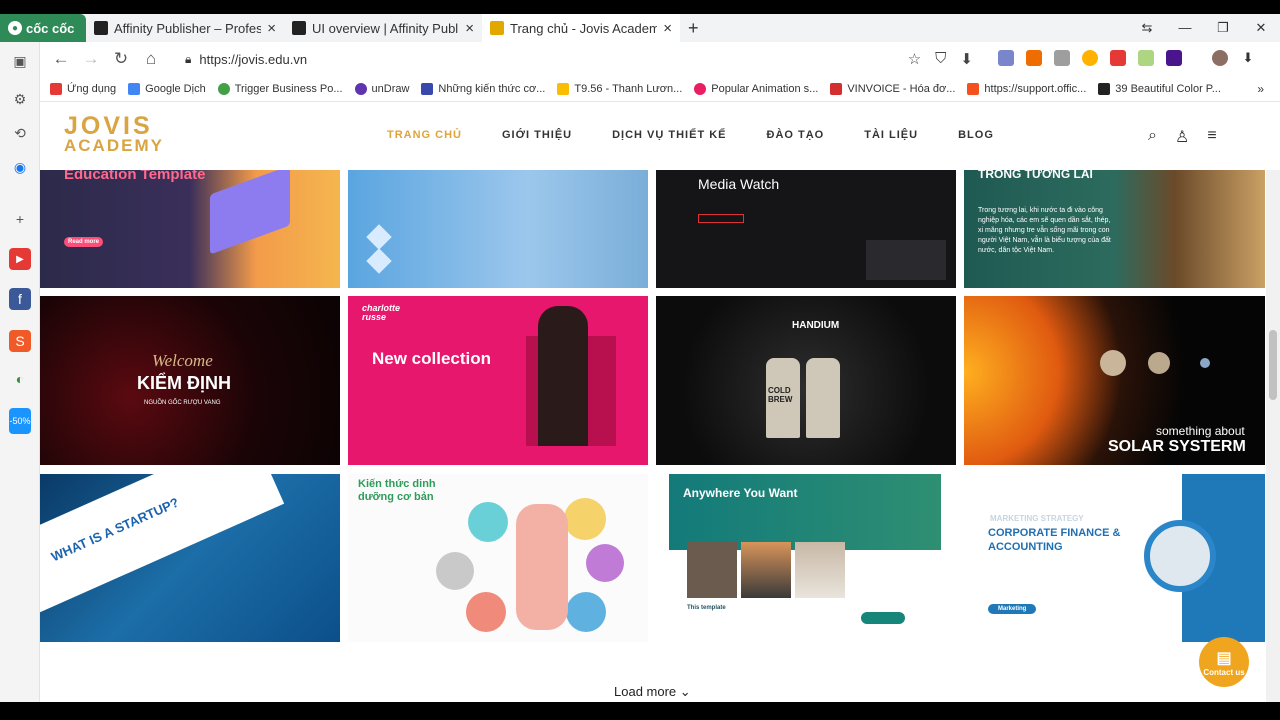 The image size is (1280, 720). Describe the element at coordinates (498, 558) in the screenshot. I see `portfolio-card-nutrition: Kiến thức dinh dưỡng cơ bản` at that location.